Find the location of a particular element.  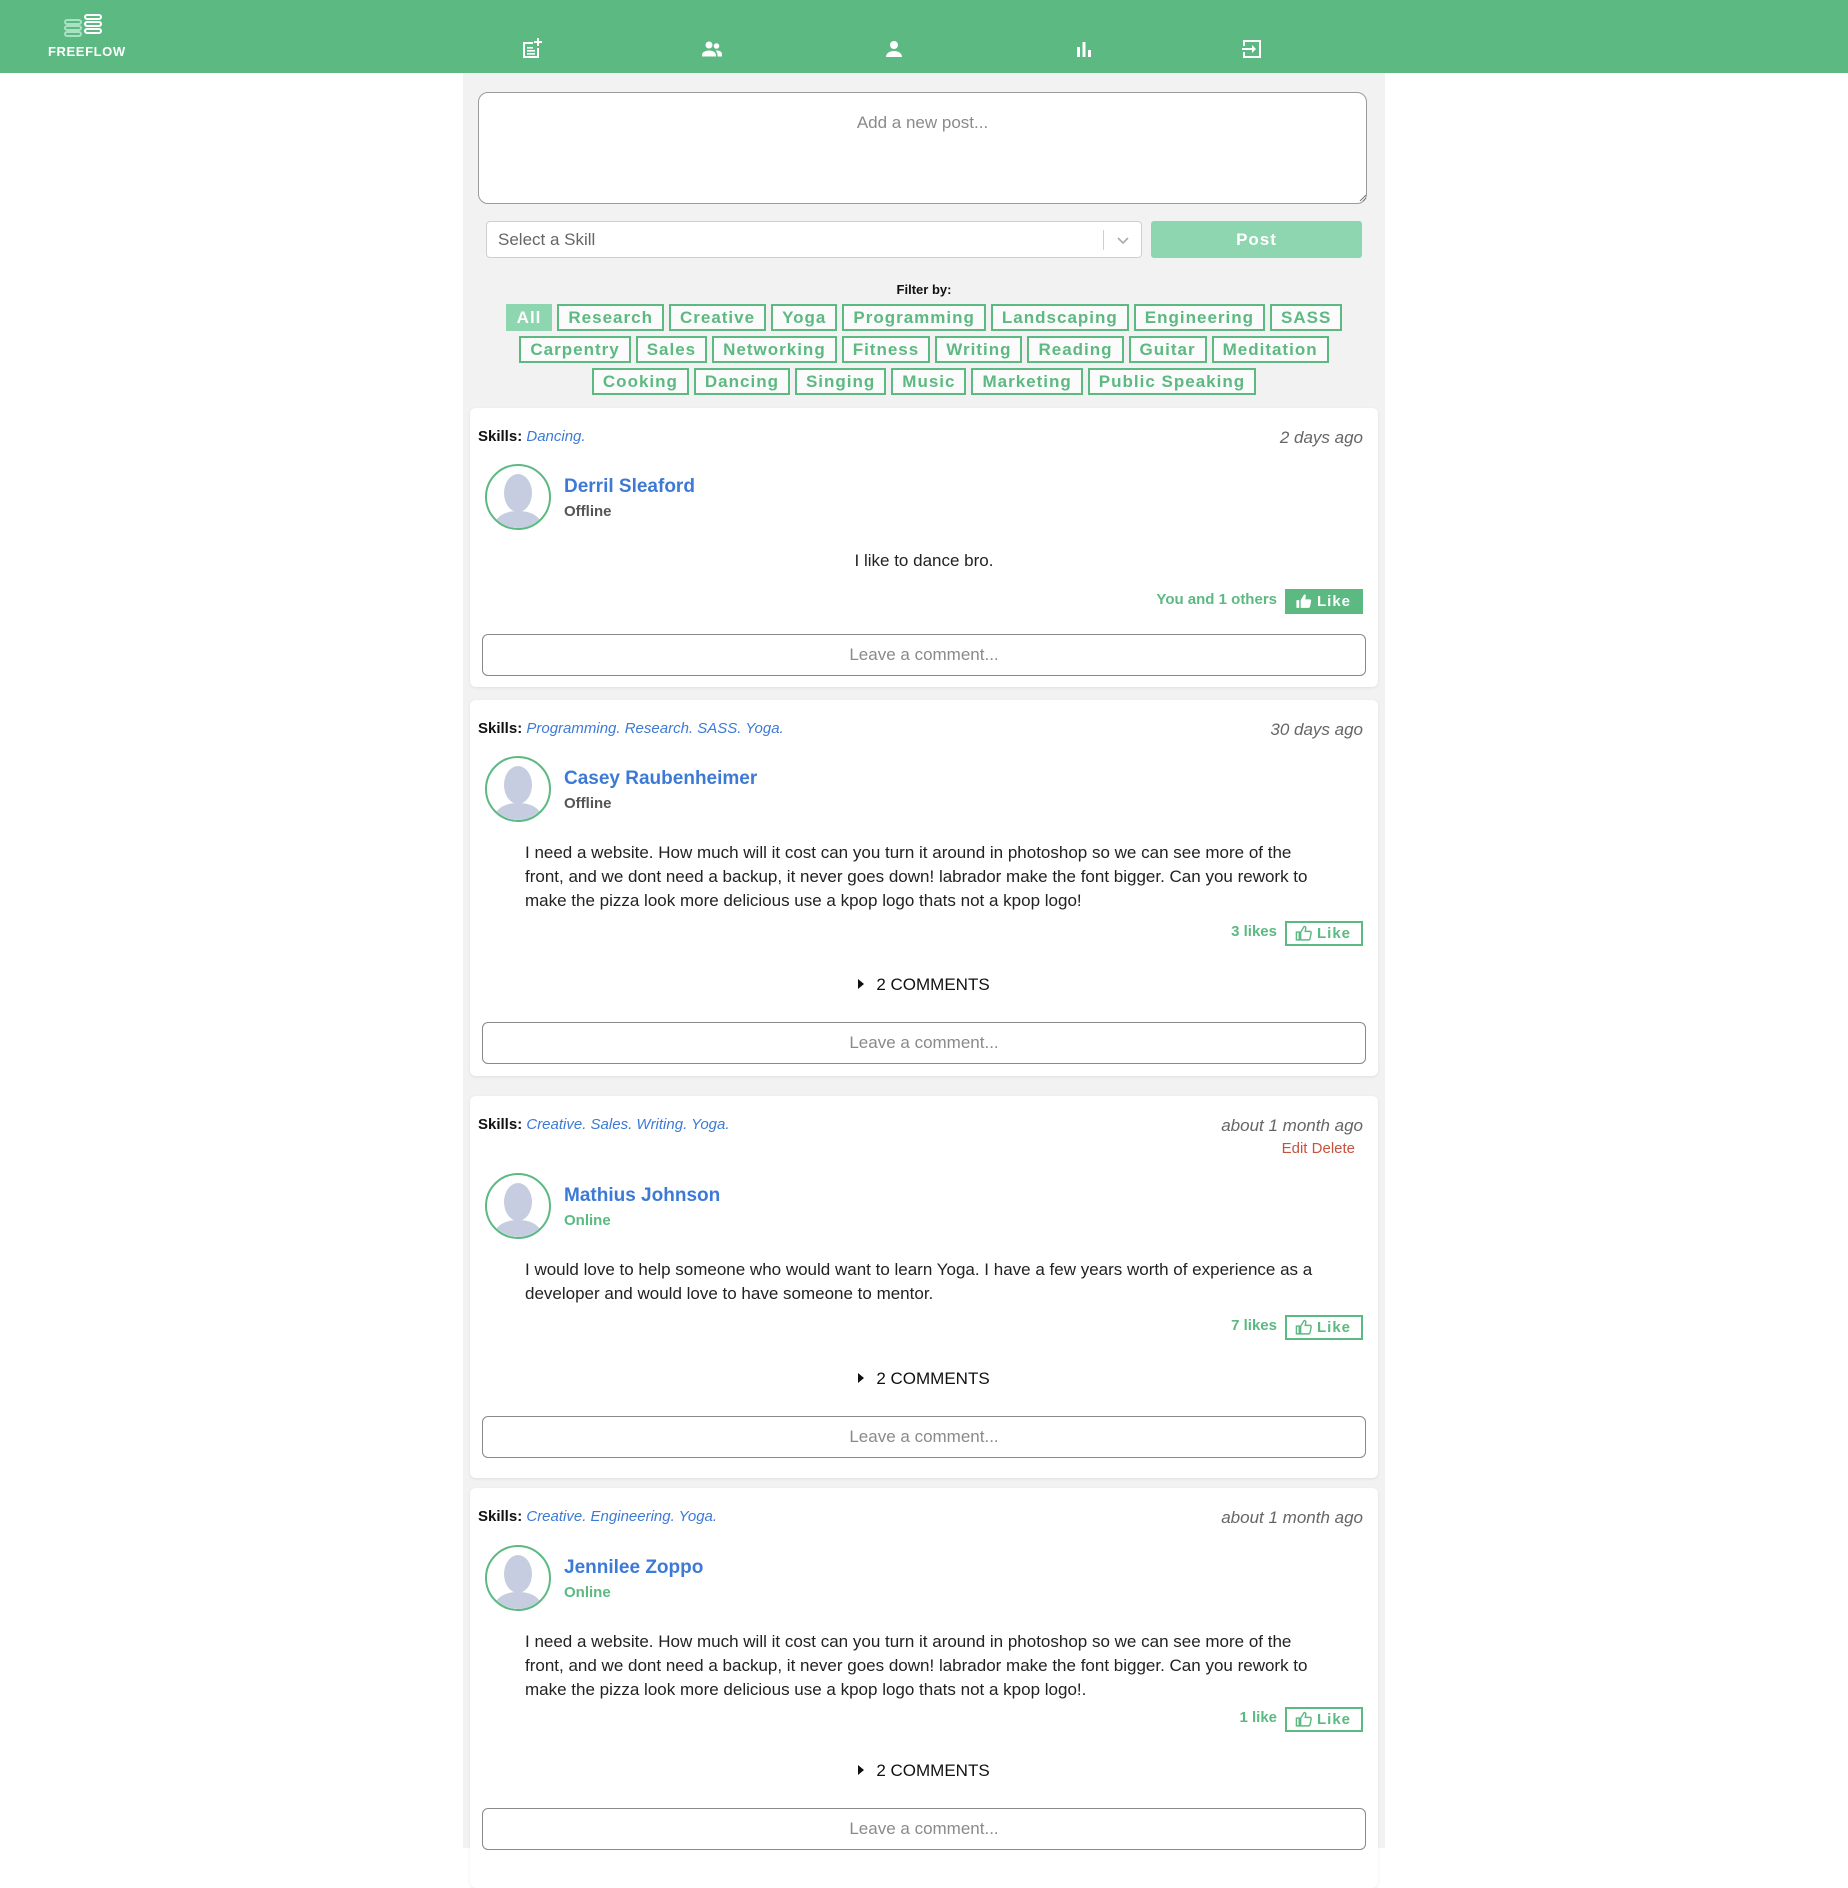

stats-icon is located at coordinates (1084, 49).